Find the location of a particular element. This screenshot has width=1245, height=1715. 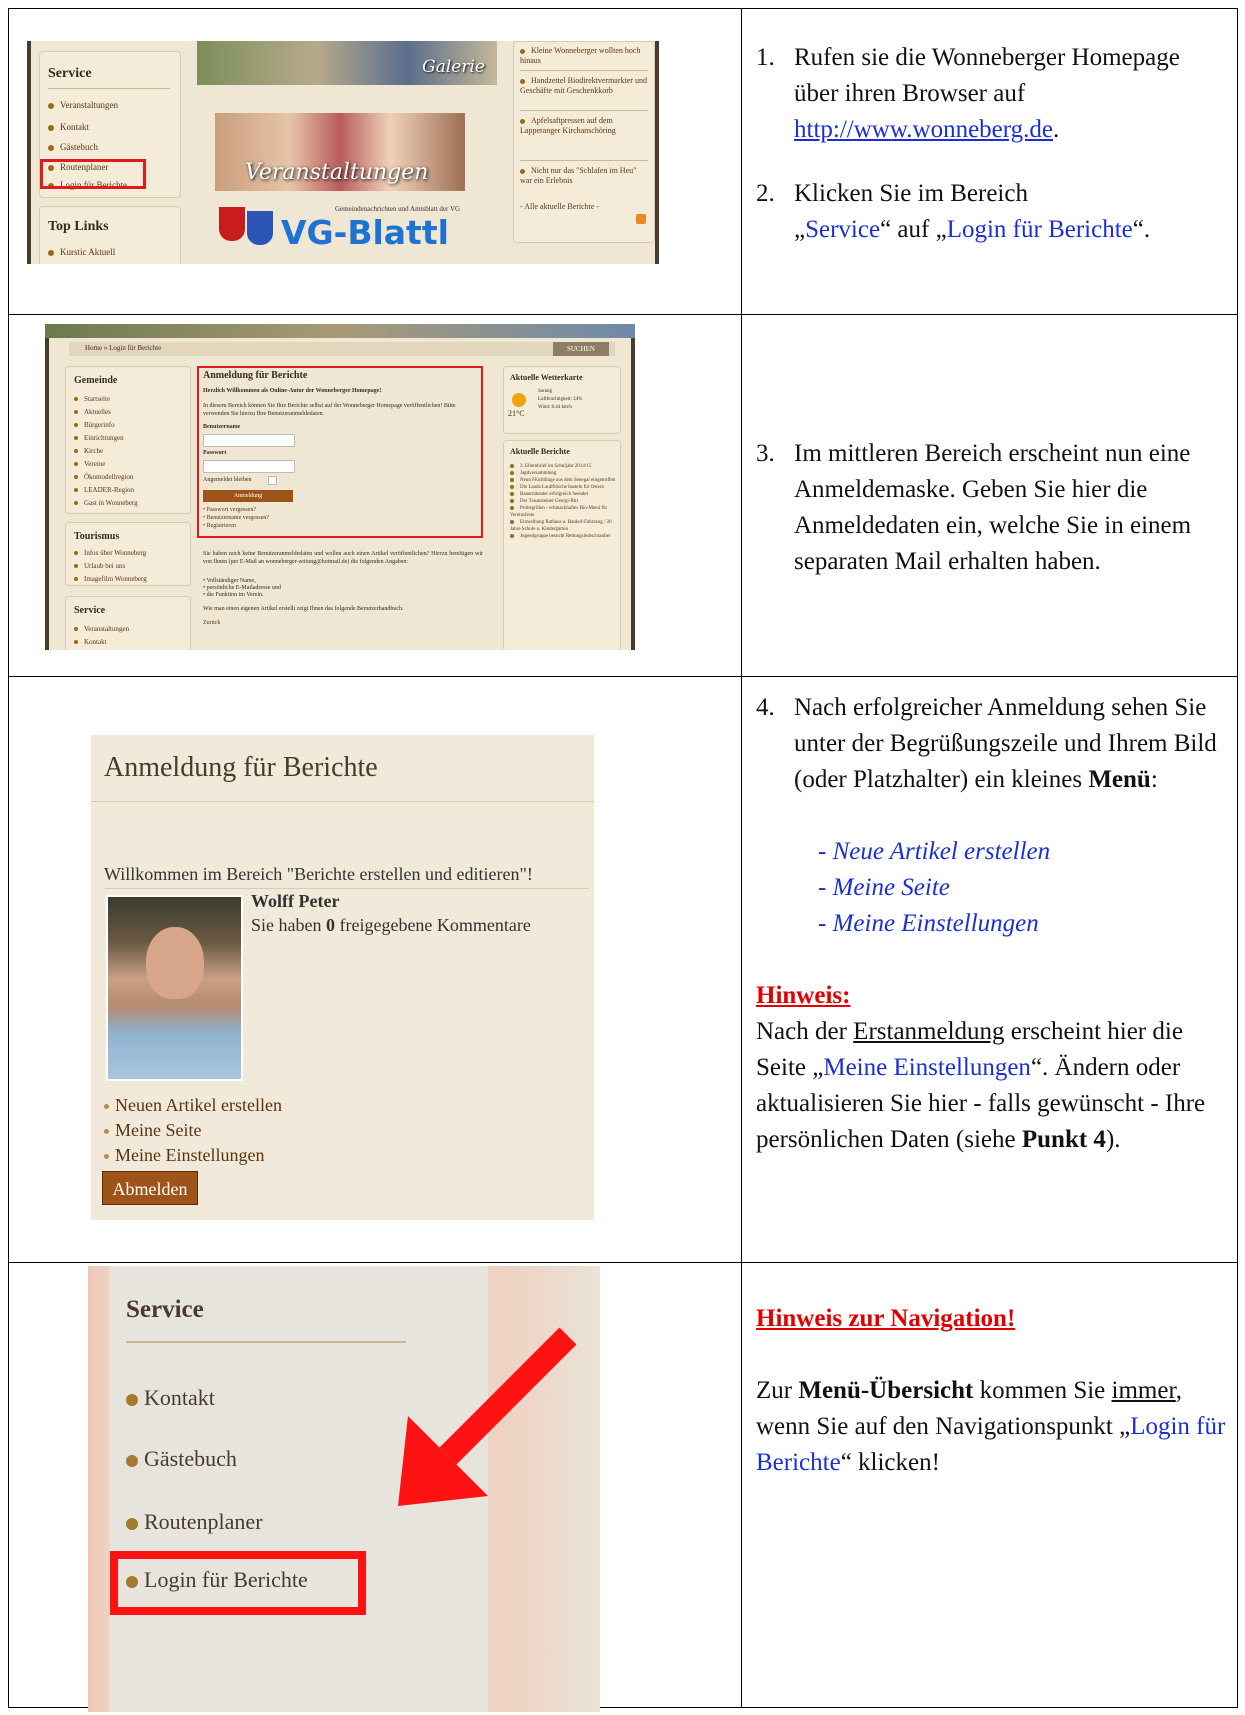

step-4-colon: : is located at coordinates (1154, 779).